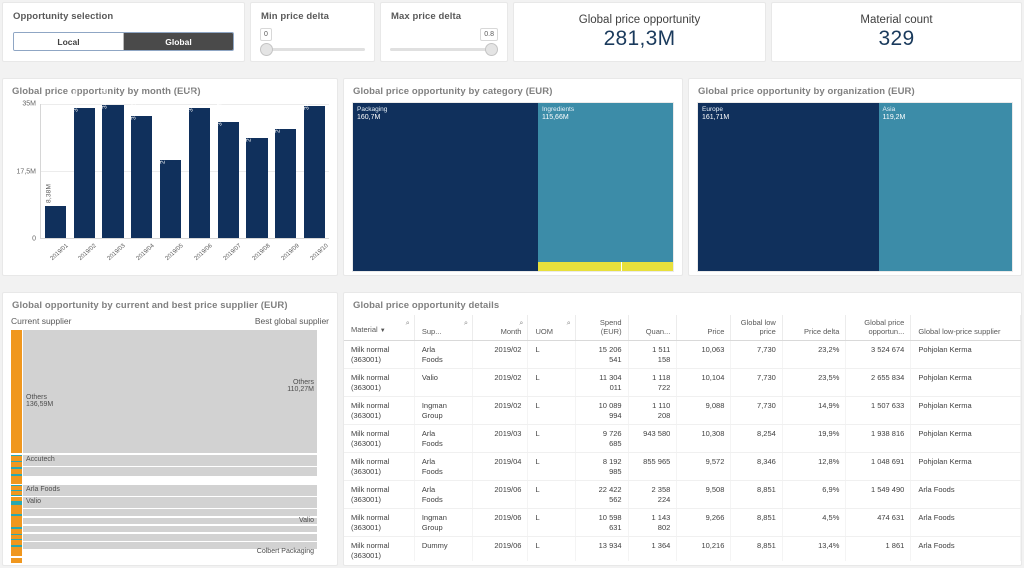  Describe the element at coordinates (84, 163) in the screenshot. I see `bar-chart-bar: 33,86M` at that location.